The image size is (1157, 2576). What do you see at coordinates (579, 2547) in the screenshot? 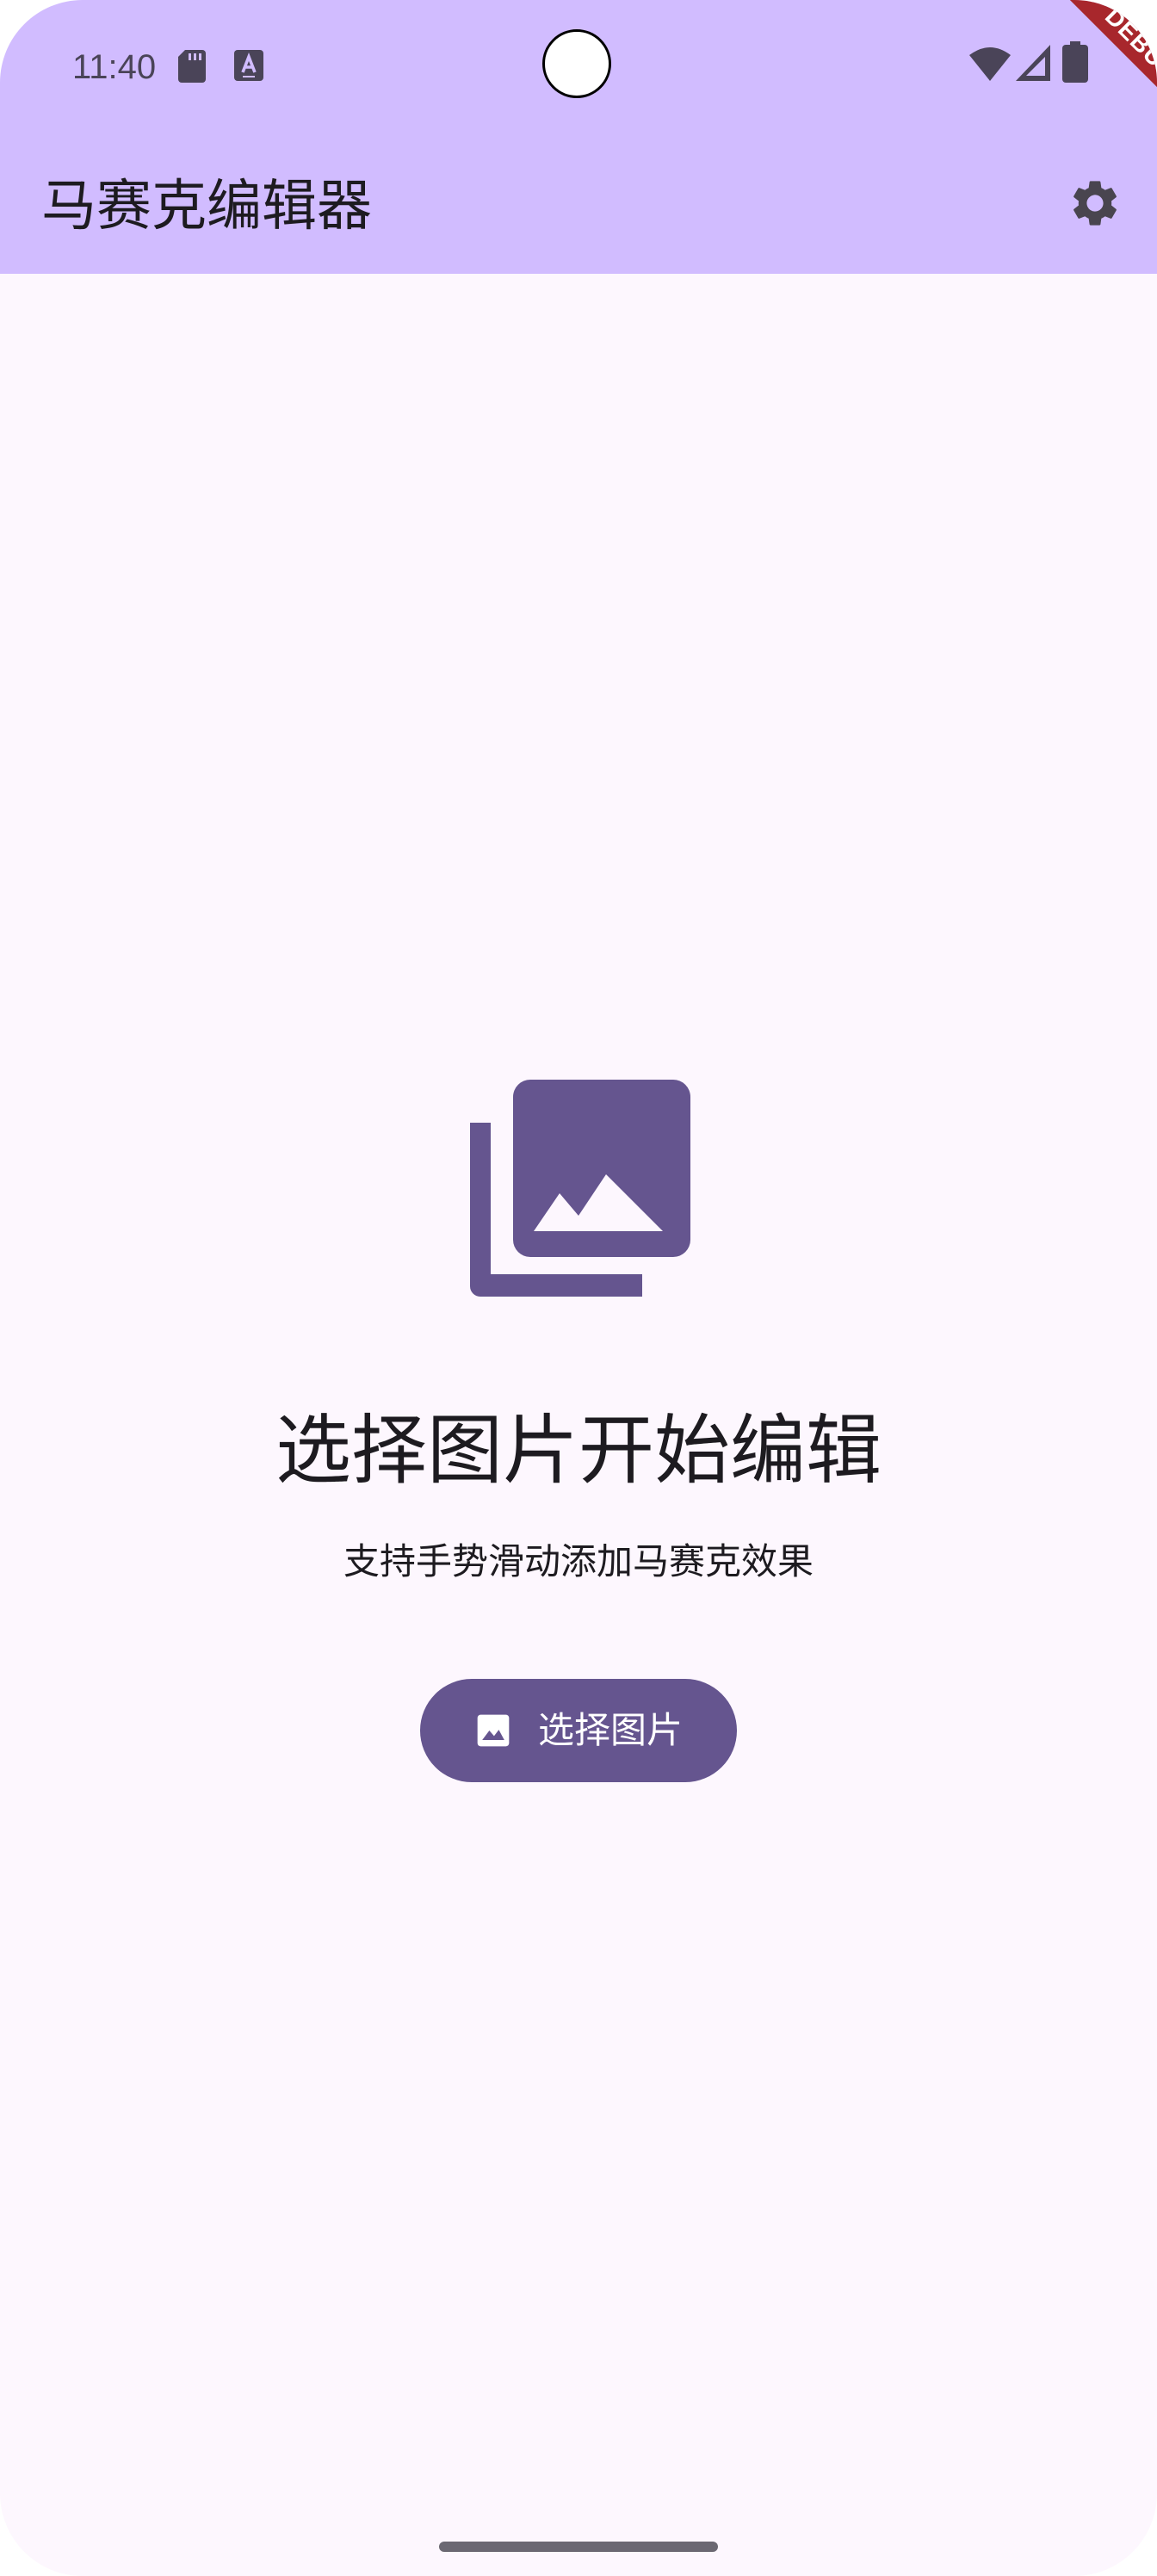
I see `home-indicator` at bounding box center [579, 2547].